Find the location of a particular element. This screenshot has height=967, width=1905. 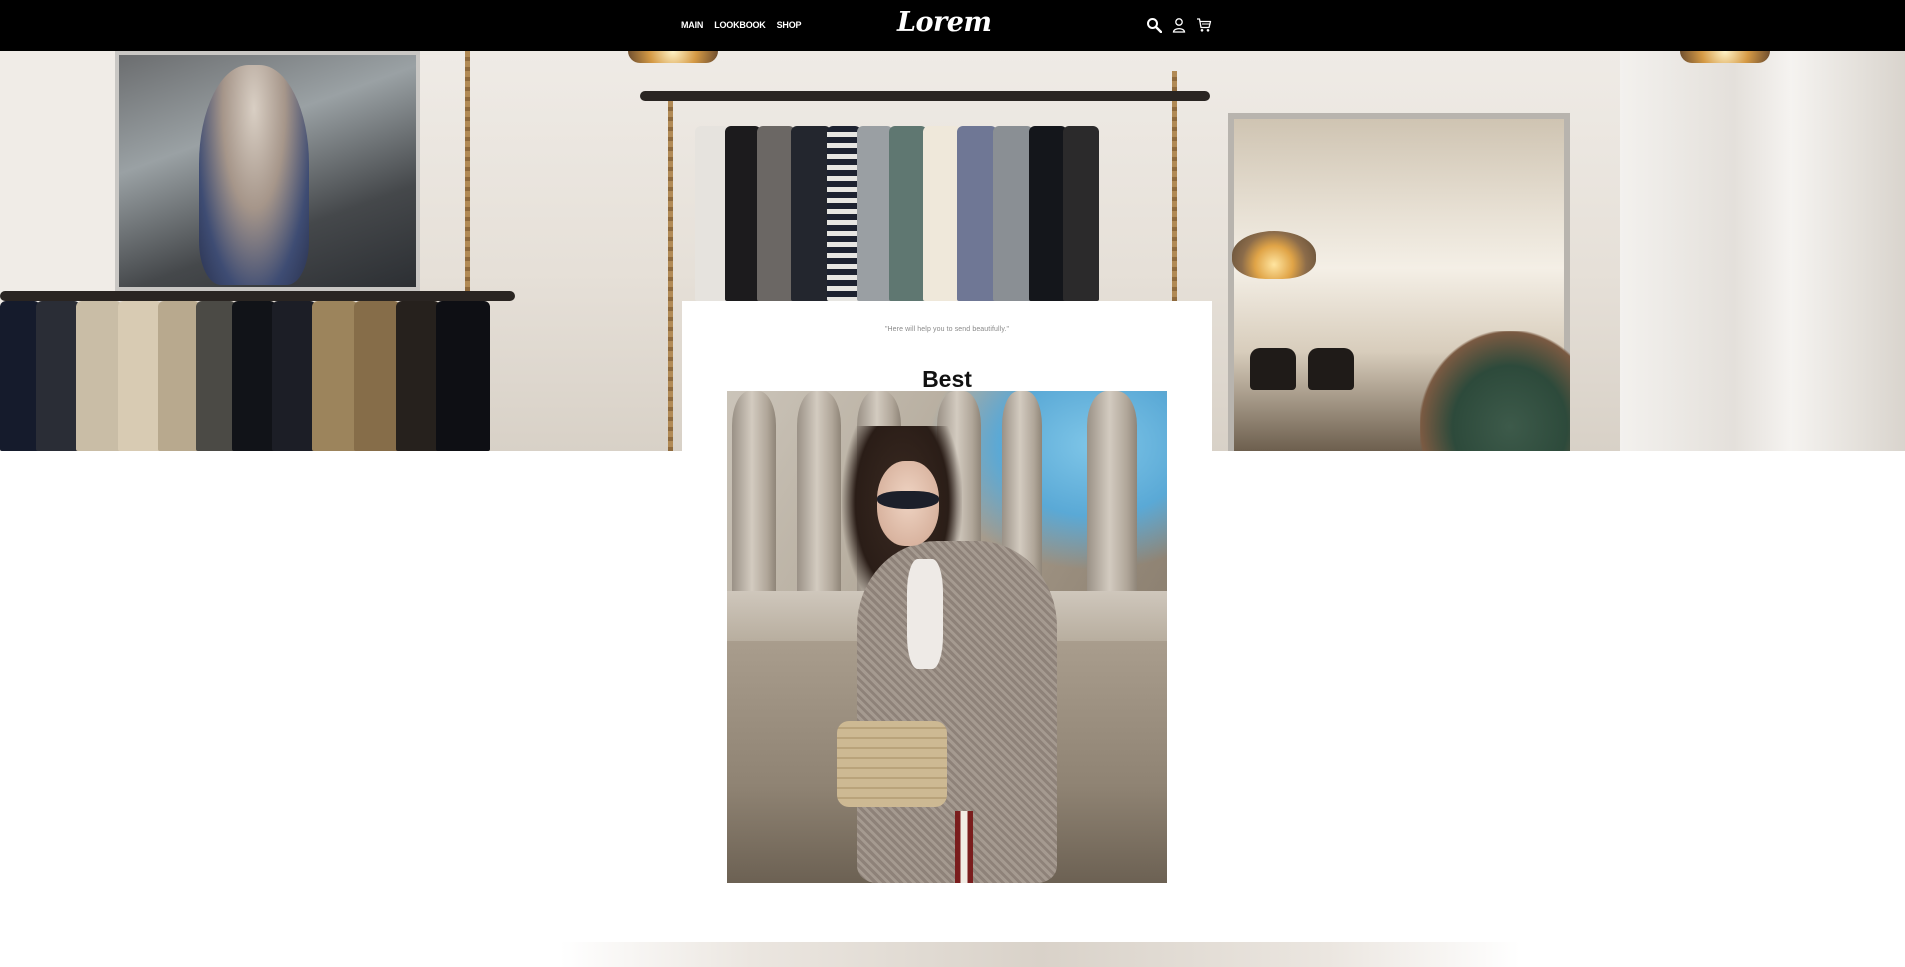

hero-bags is located at coordinates (1302, 369).